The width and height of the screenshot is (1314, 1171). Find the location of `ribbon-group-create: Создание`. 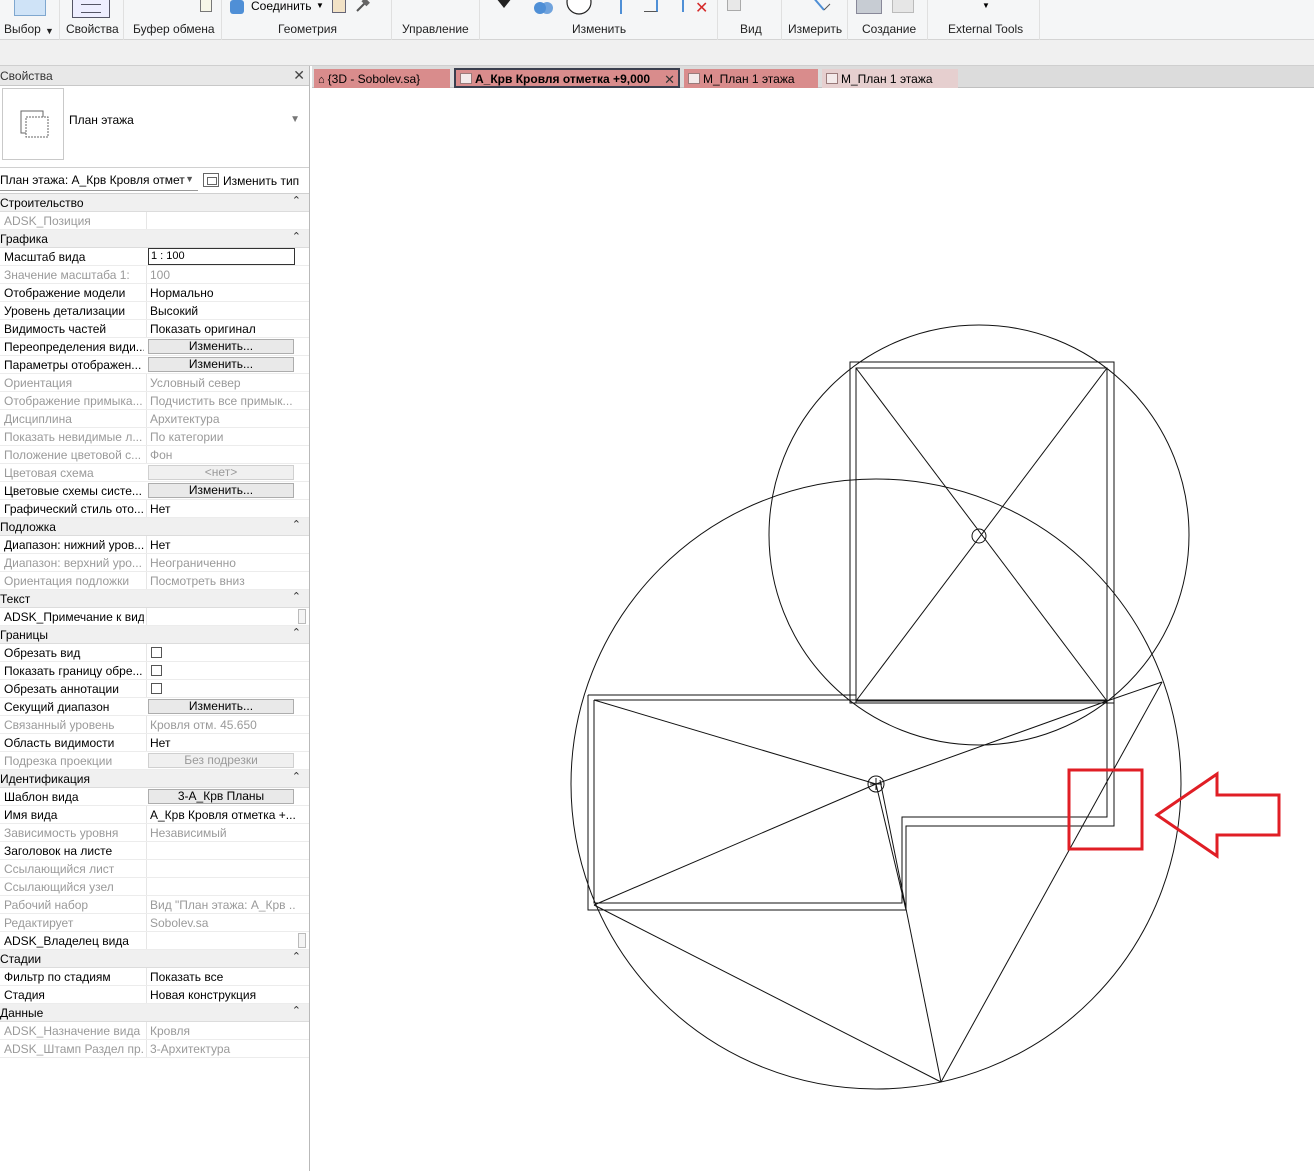

ribbon-group-create: Создание is located at coordinates (888, 20).